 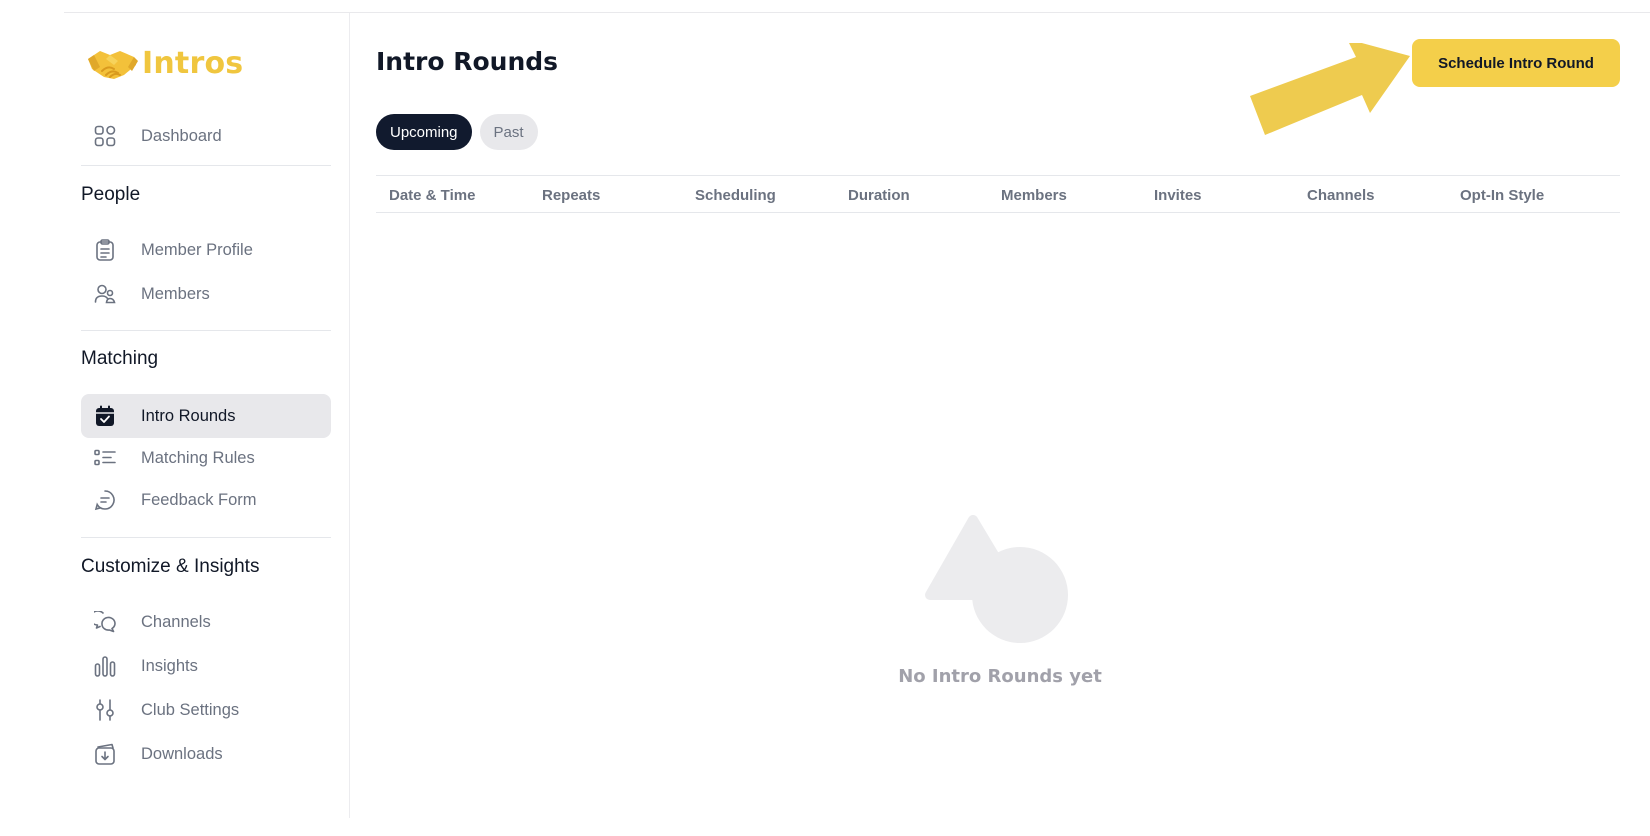 I want to click on column-header: Scheduling, so click(x=735, y=195).